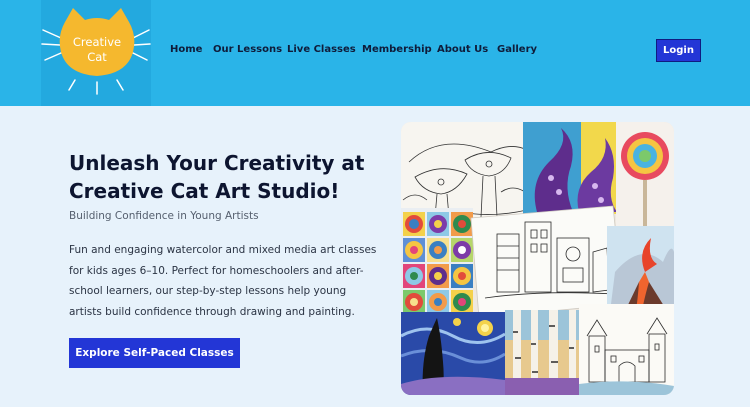 This screenshot has height=407, width=750. What do you see at coordinates (97, 57) in the screenshot?
I see `logo-text-line2: Cat` at bounding box center [97, 57].